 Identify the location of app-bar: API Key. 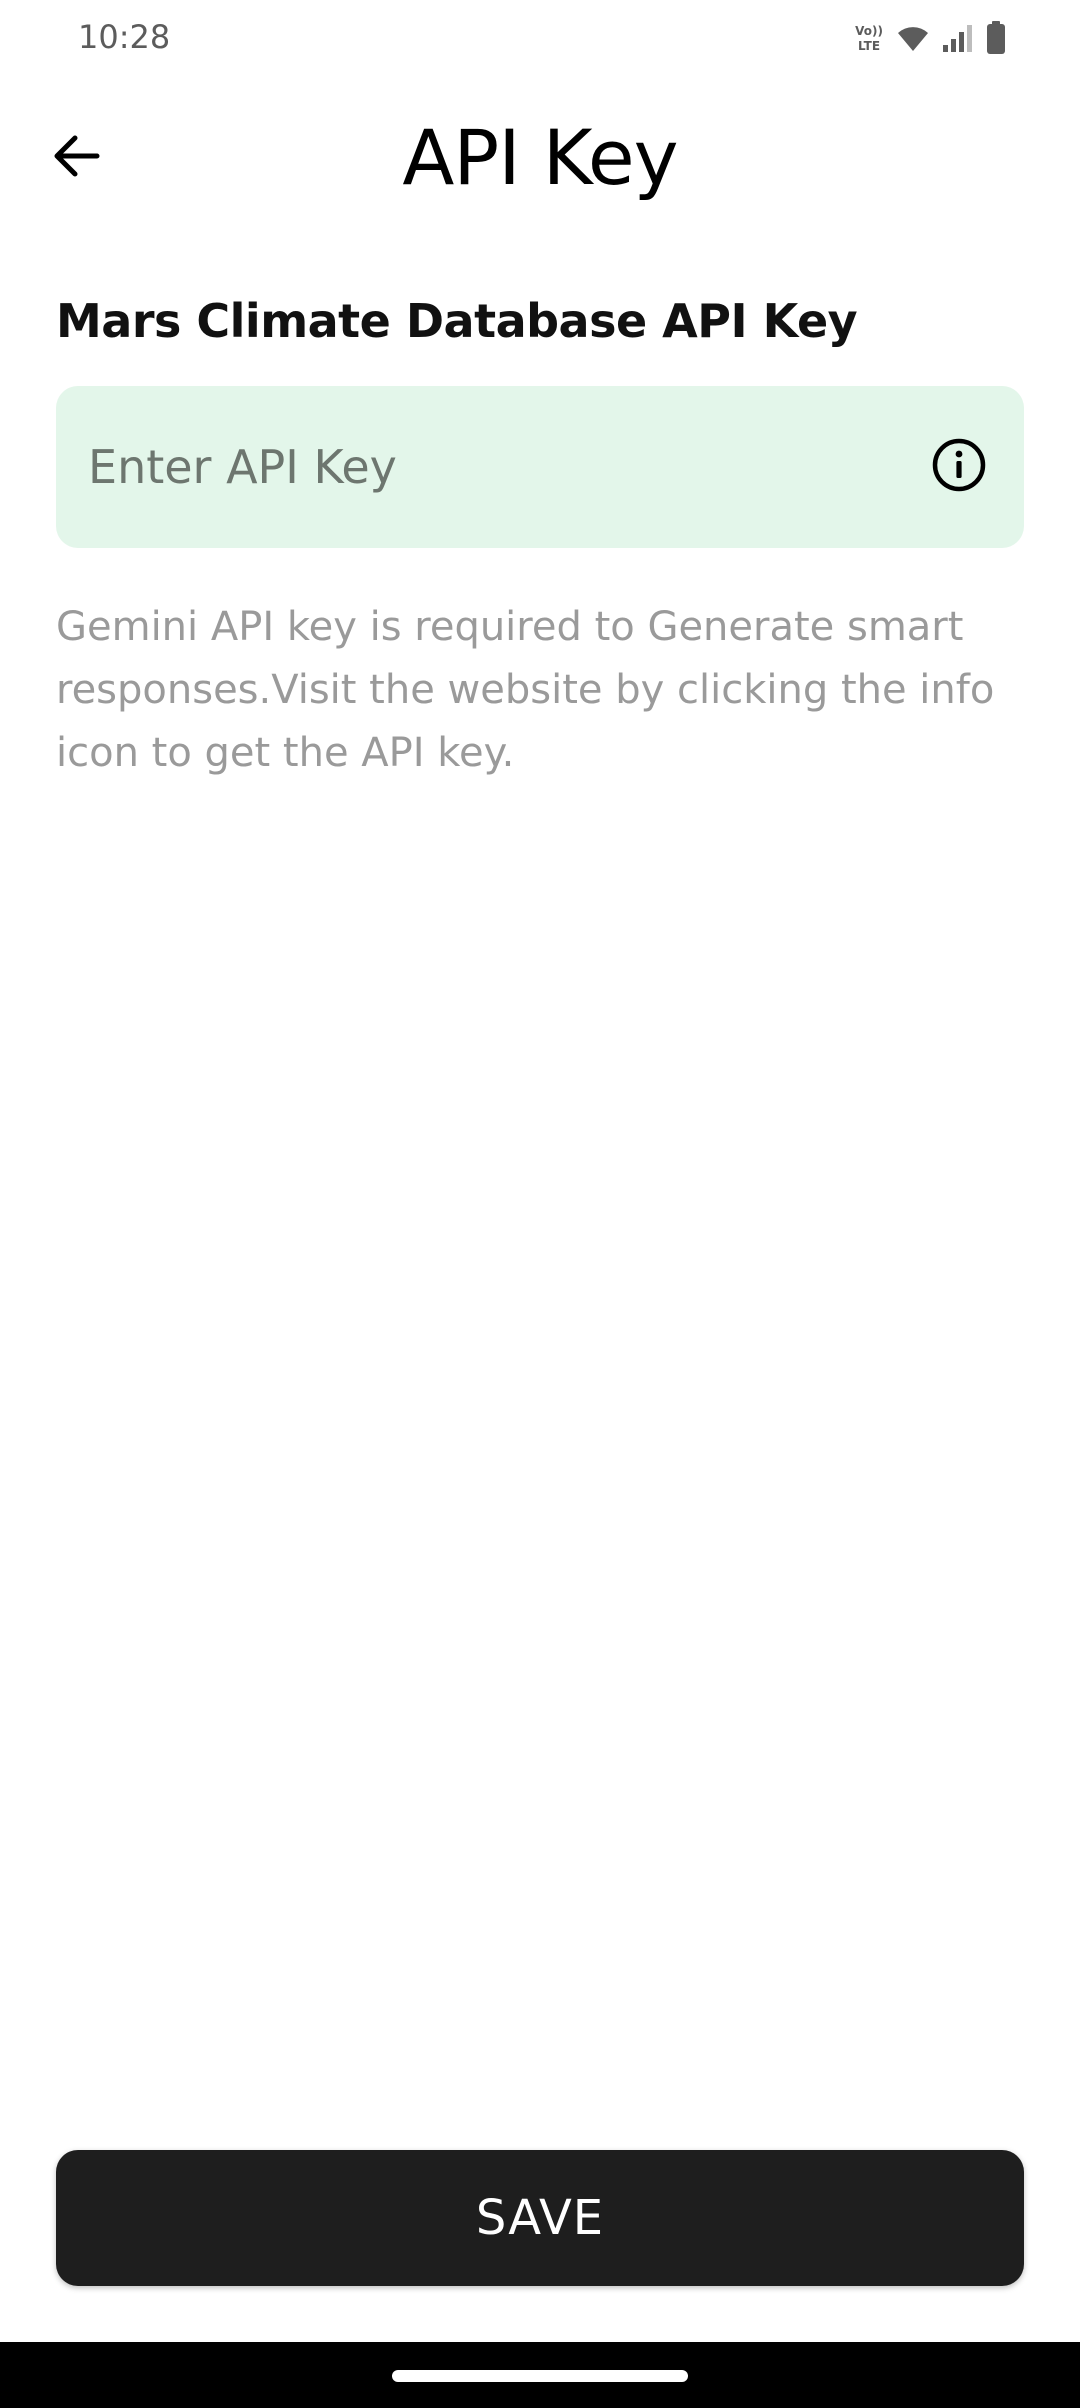
(540, 156).